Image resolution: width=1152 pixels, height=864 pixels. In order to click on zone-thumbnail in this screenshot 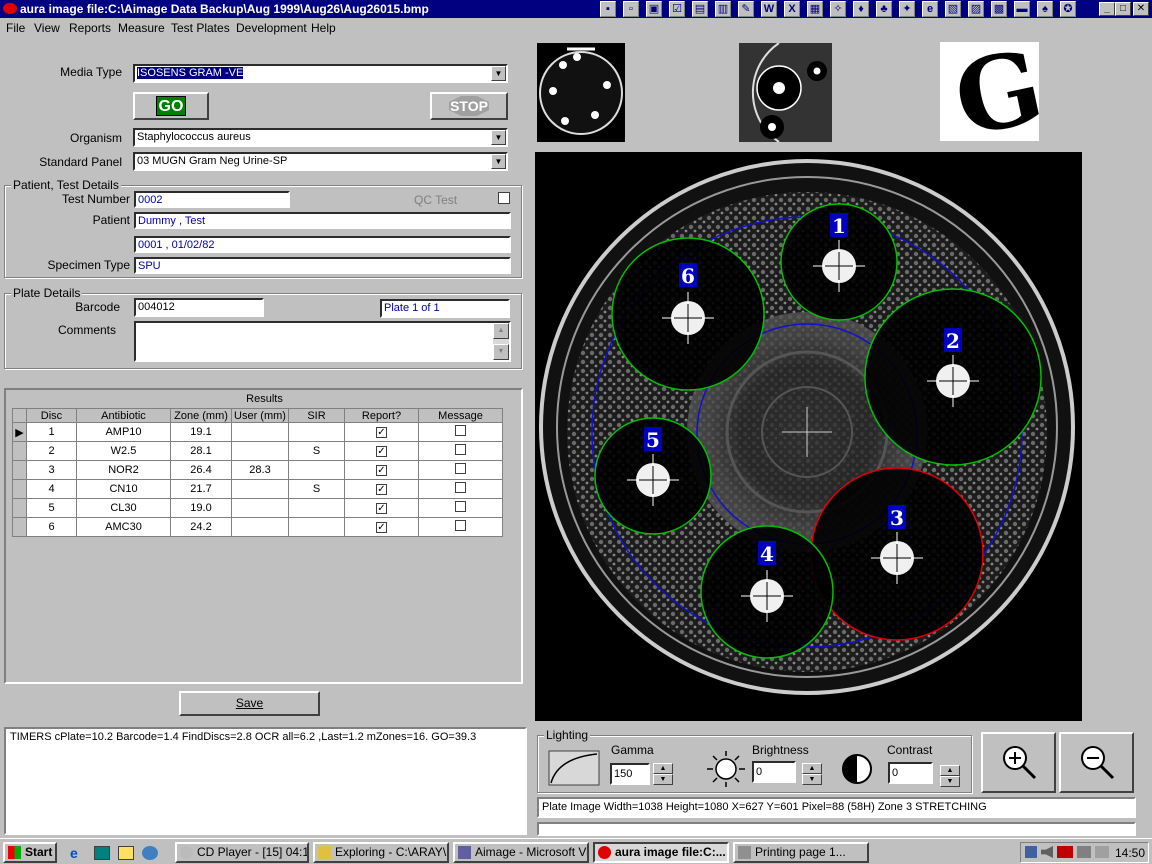, I will do `click(785, 92)`.